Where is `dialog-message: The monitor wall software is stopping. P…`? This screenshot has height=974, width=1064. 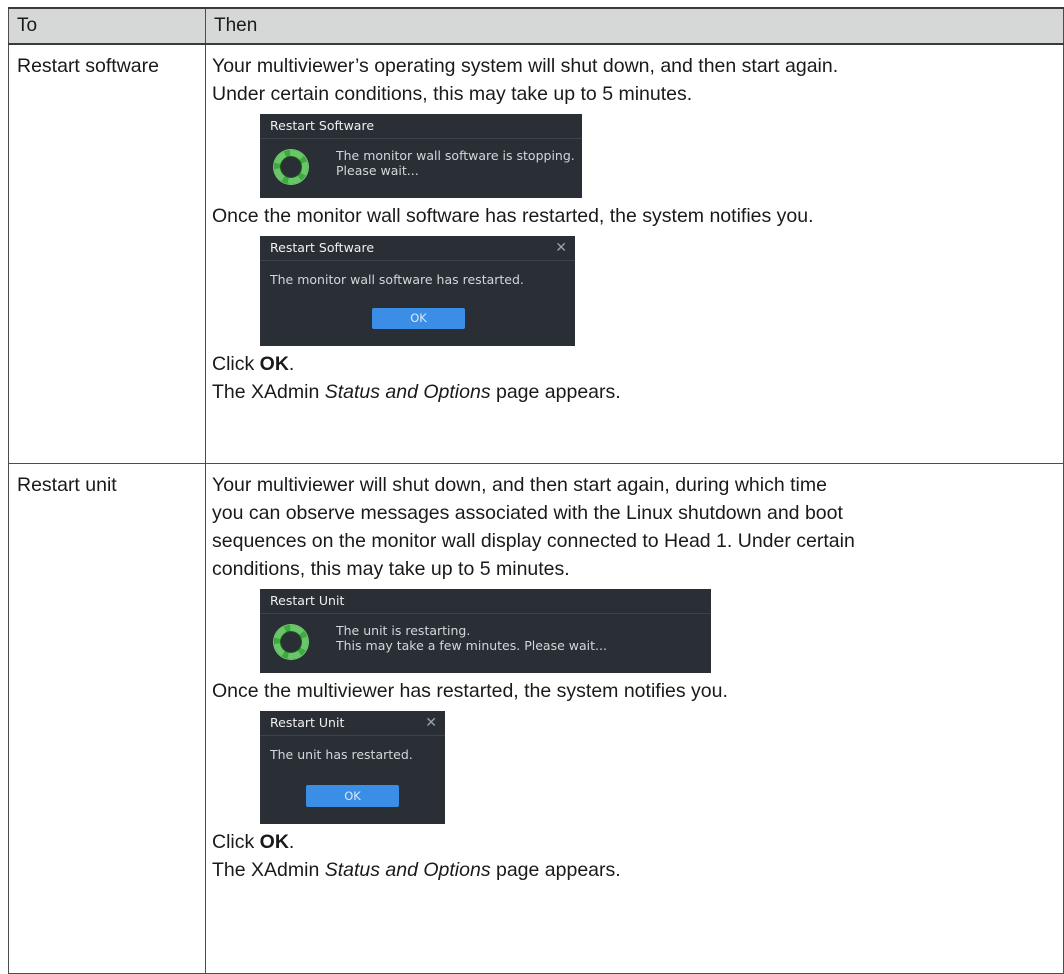
dialog-message: The monitor wall software is stopping. P… is located at coordinates (455, 163).